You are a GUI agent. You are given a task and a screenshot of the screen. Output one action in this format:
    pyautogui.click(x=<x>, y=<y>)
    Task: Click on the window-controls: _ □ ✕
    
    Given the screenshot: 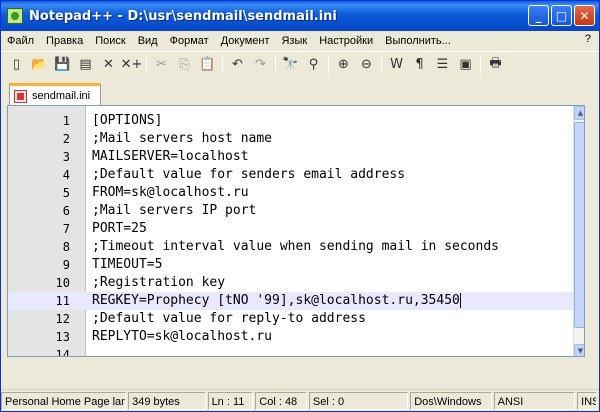 What is the action you would take?
    pyautogui.click(x=561, y=15)
    